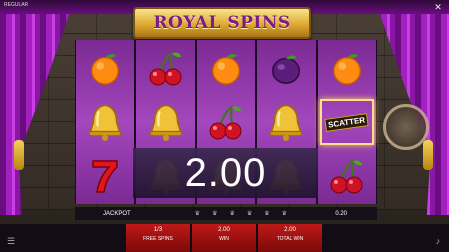  Describe the element at coordinates (11, 241) in the screenshot. I see `menu-icon: ☰` at that location.